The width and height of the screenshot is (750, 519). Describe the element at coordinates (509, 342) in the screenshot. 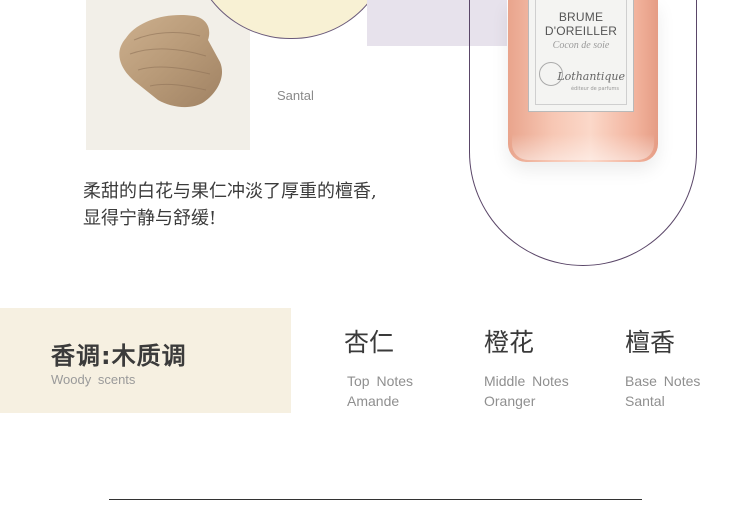

I see `note-middle-cn: 橙花` at that location.